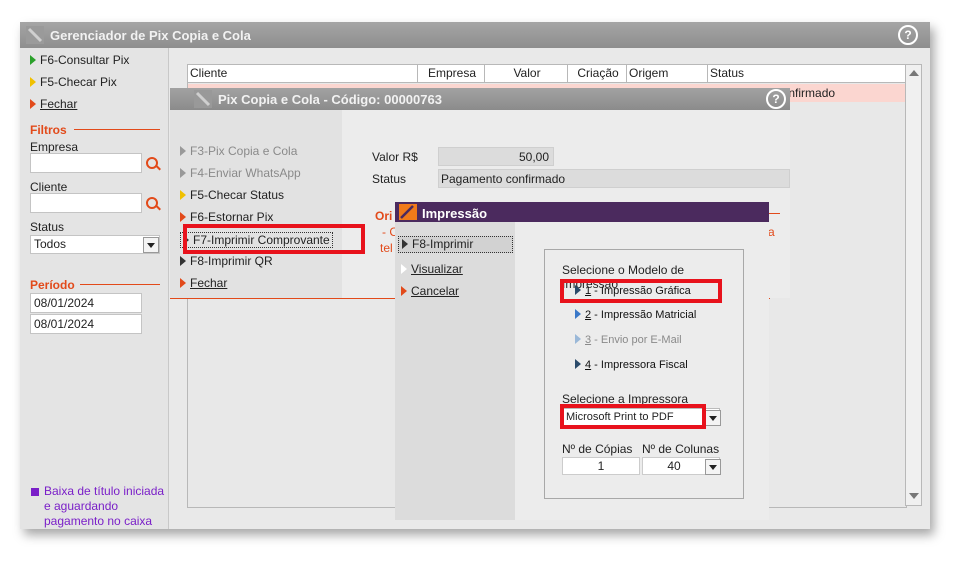  I want to click on cliente-input, so click(86, 203).